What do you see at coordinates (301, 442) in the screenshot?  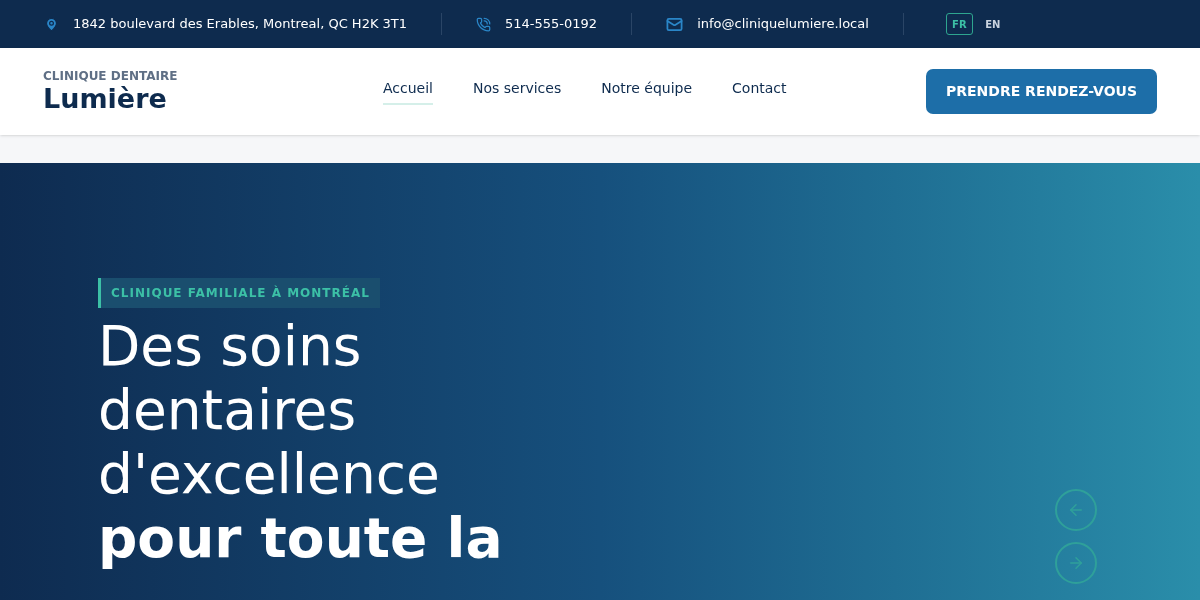 I see `hero-heading: Des soins dentaires d'excellence pour toute la` at bounding box center [301, 442].